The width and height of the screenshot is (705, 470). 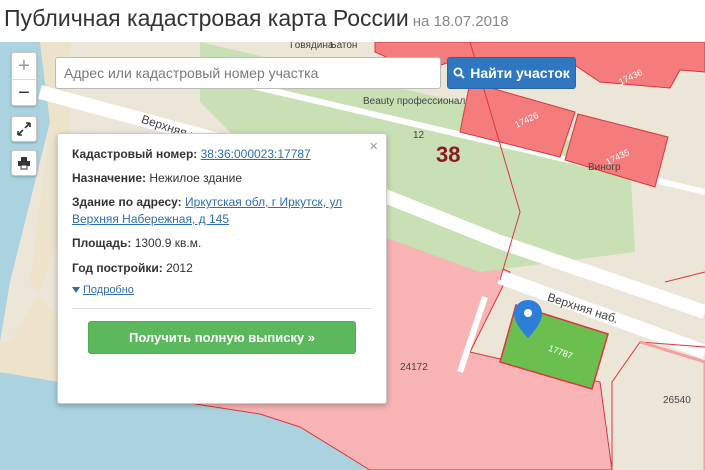 I want to click on cadastral-number-label: Кадастровый номер:, so click(x=135, y=154).